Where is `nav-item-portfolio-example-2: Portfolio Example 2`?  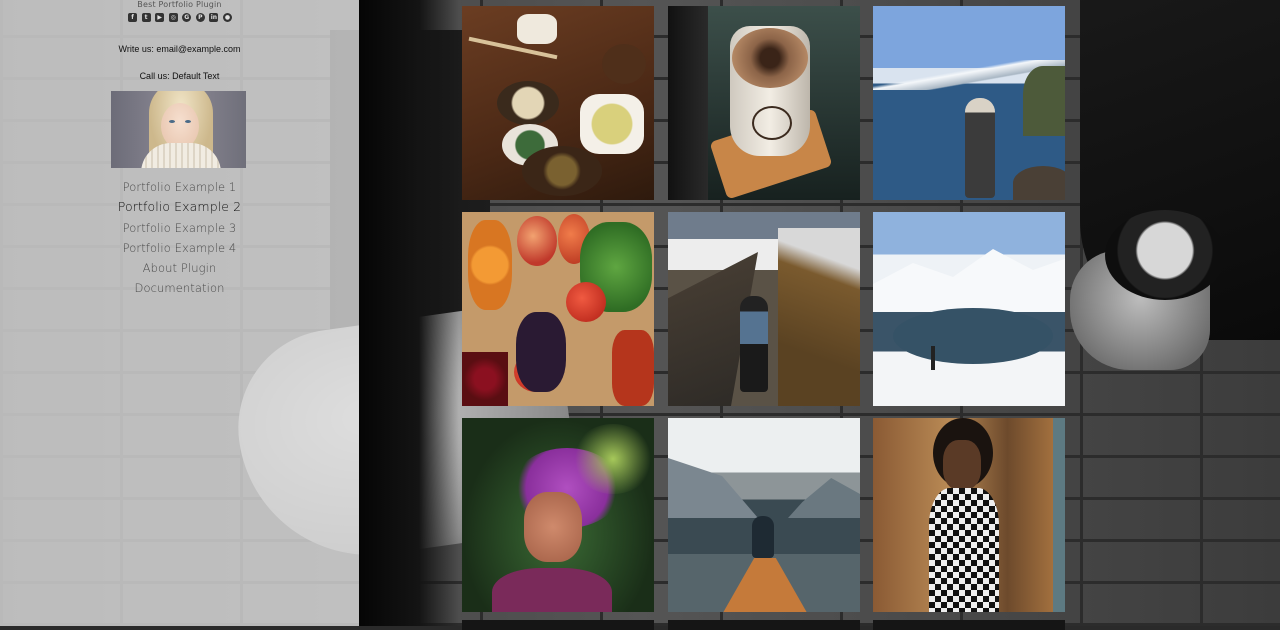
nav-item-portfolio-example-2: Portfolio Example 2 is located at coordinates (179, 207).